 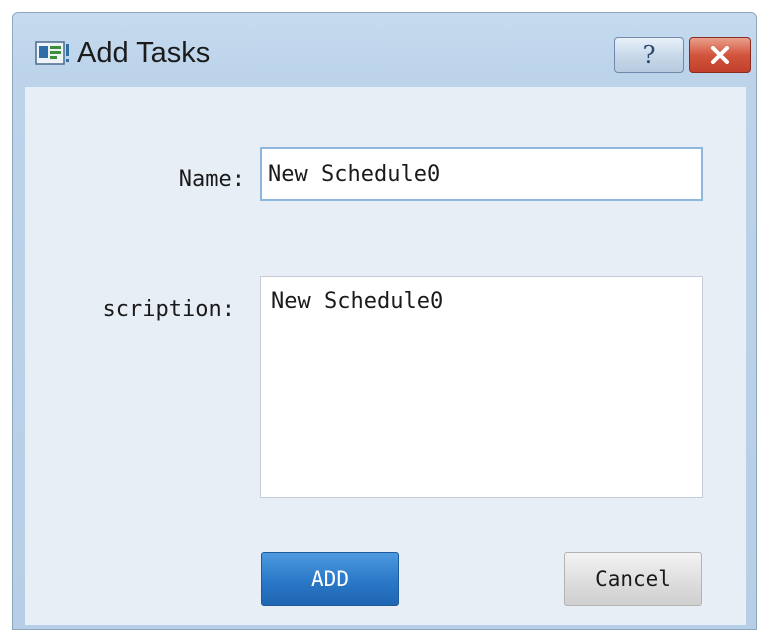 I want to click on dialog-title: Add Tasks, so click(x=144, y=53).